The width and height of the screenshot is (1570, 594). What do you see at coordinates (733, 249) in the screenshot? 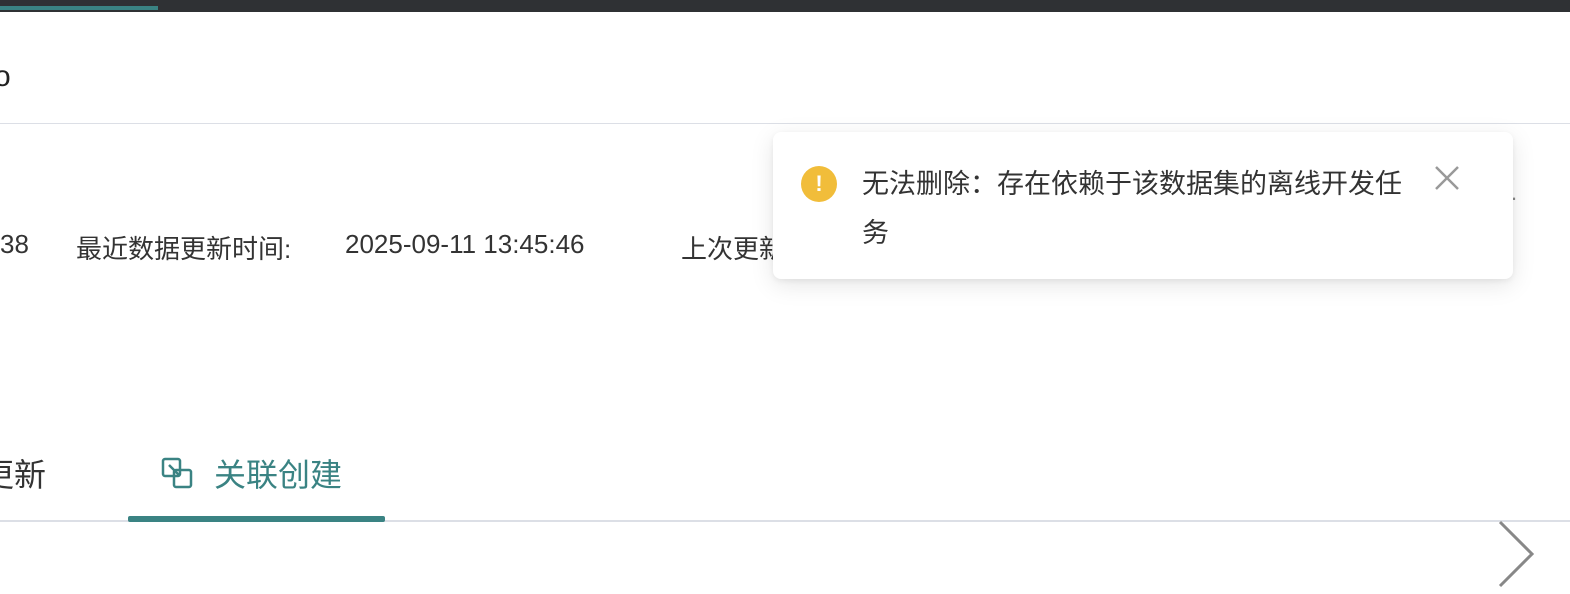
I see `last-update-label: 上次更新` at bounding box center [733, 249].